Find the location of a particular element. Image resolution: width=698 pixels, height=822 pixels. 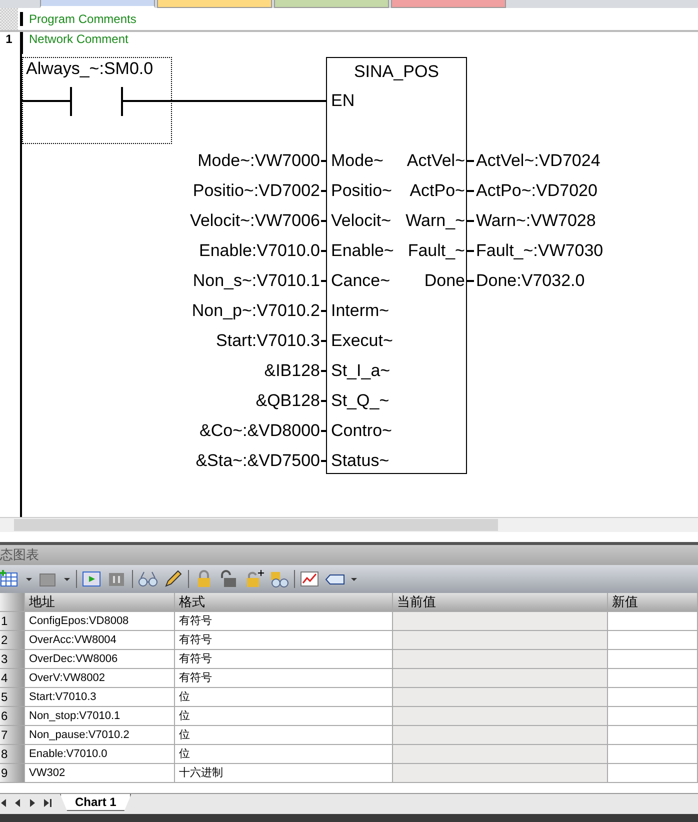

pencil-icon is located at coordinates (173, 579).